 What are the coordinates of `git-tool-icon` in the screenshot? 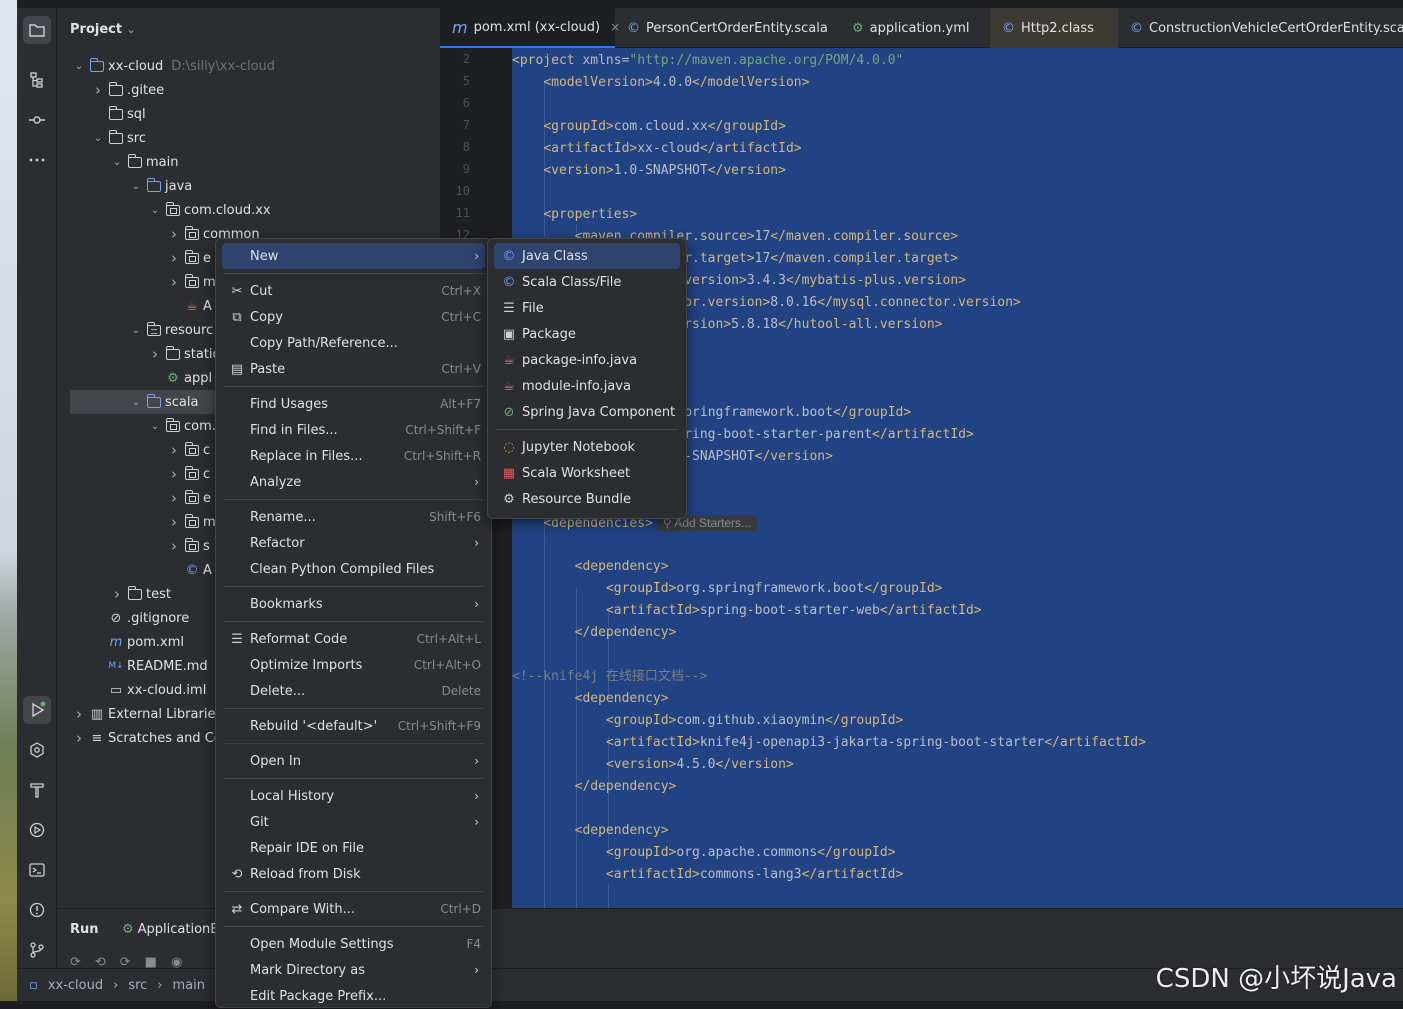 It's located at (37, 950).